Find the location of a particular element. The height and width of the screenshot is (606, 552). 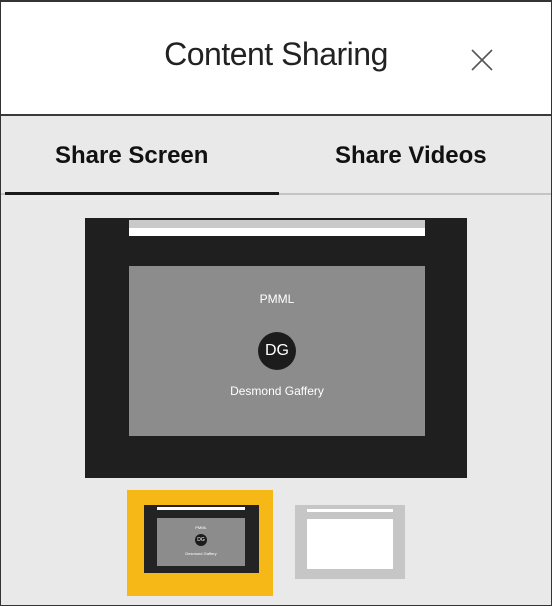

close-icon is located at coordinates (482, 60).